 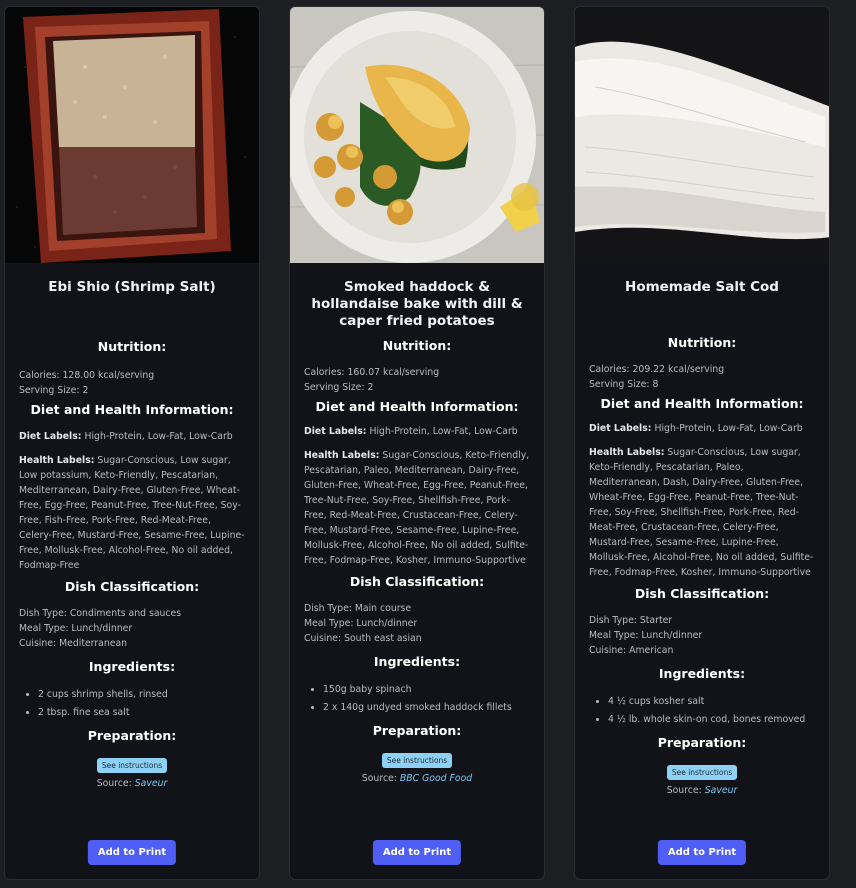 I want to click on dish-type: Dish Type: Main course, so click(x=358, y=608).